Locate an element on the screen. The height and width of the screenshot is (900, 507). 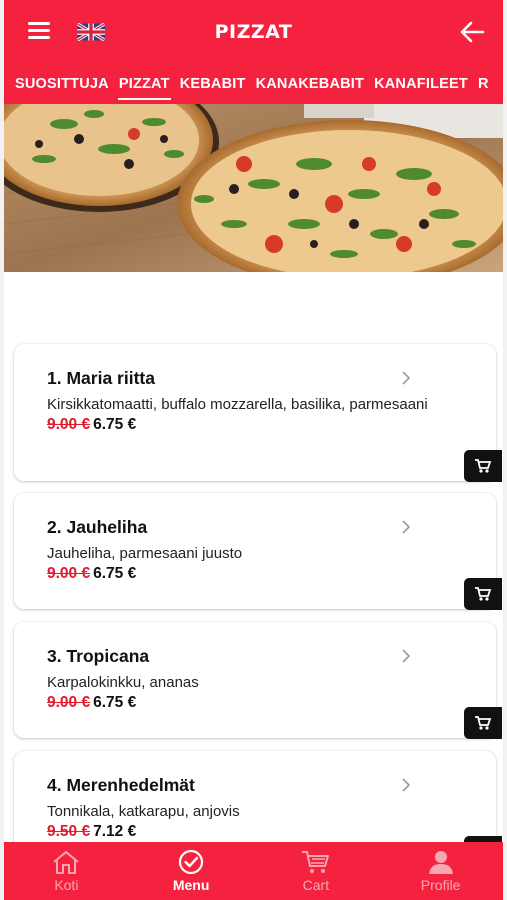
hamburger-menu-icon is located at coordinates (39, 31).